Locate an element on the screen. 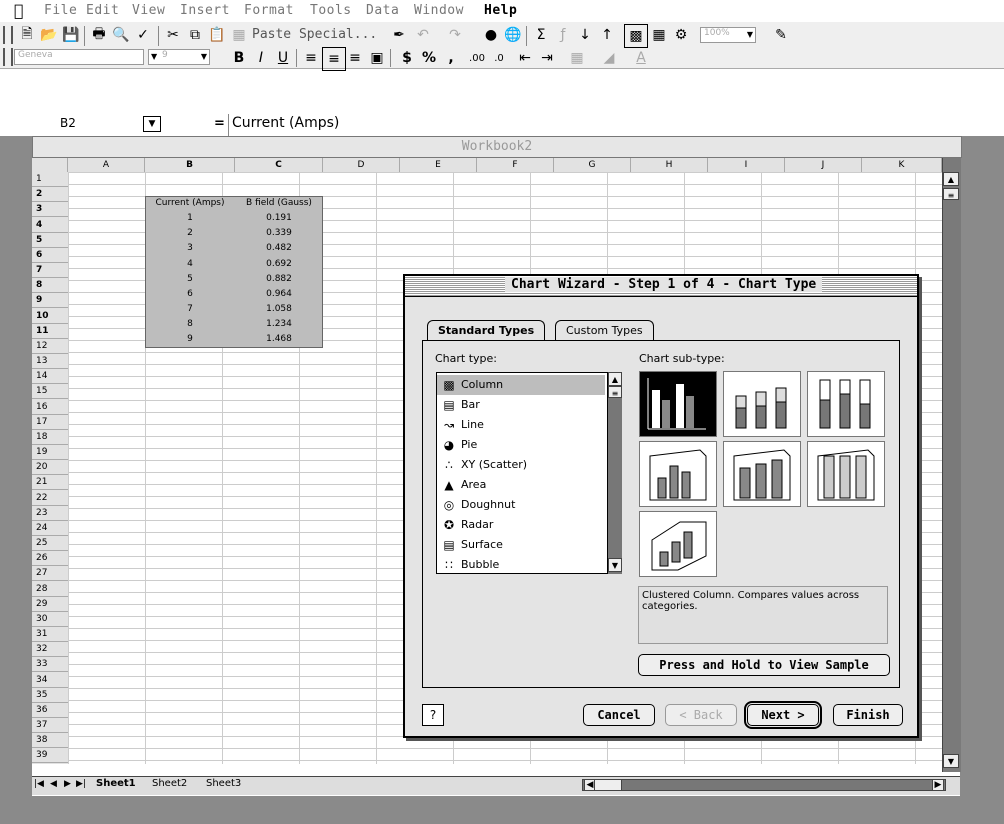 The image size is (1004, 824). menu-window: Window is located at coordinates (439, 10).